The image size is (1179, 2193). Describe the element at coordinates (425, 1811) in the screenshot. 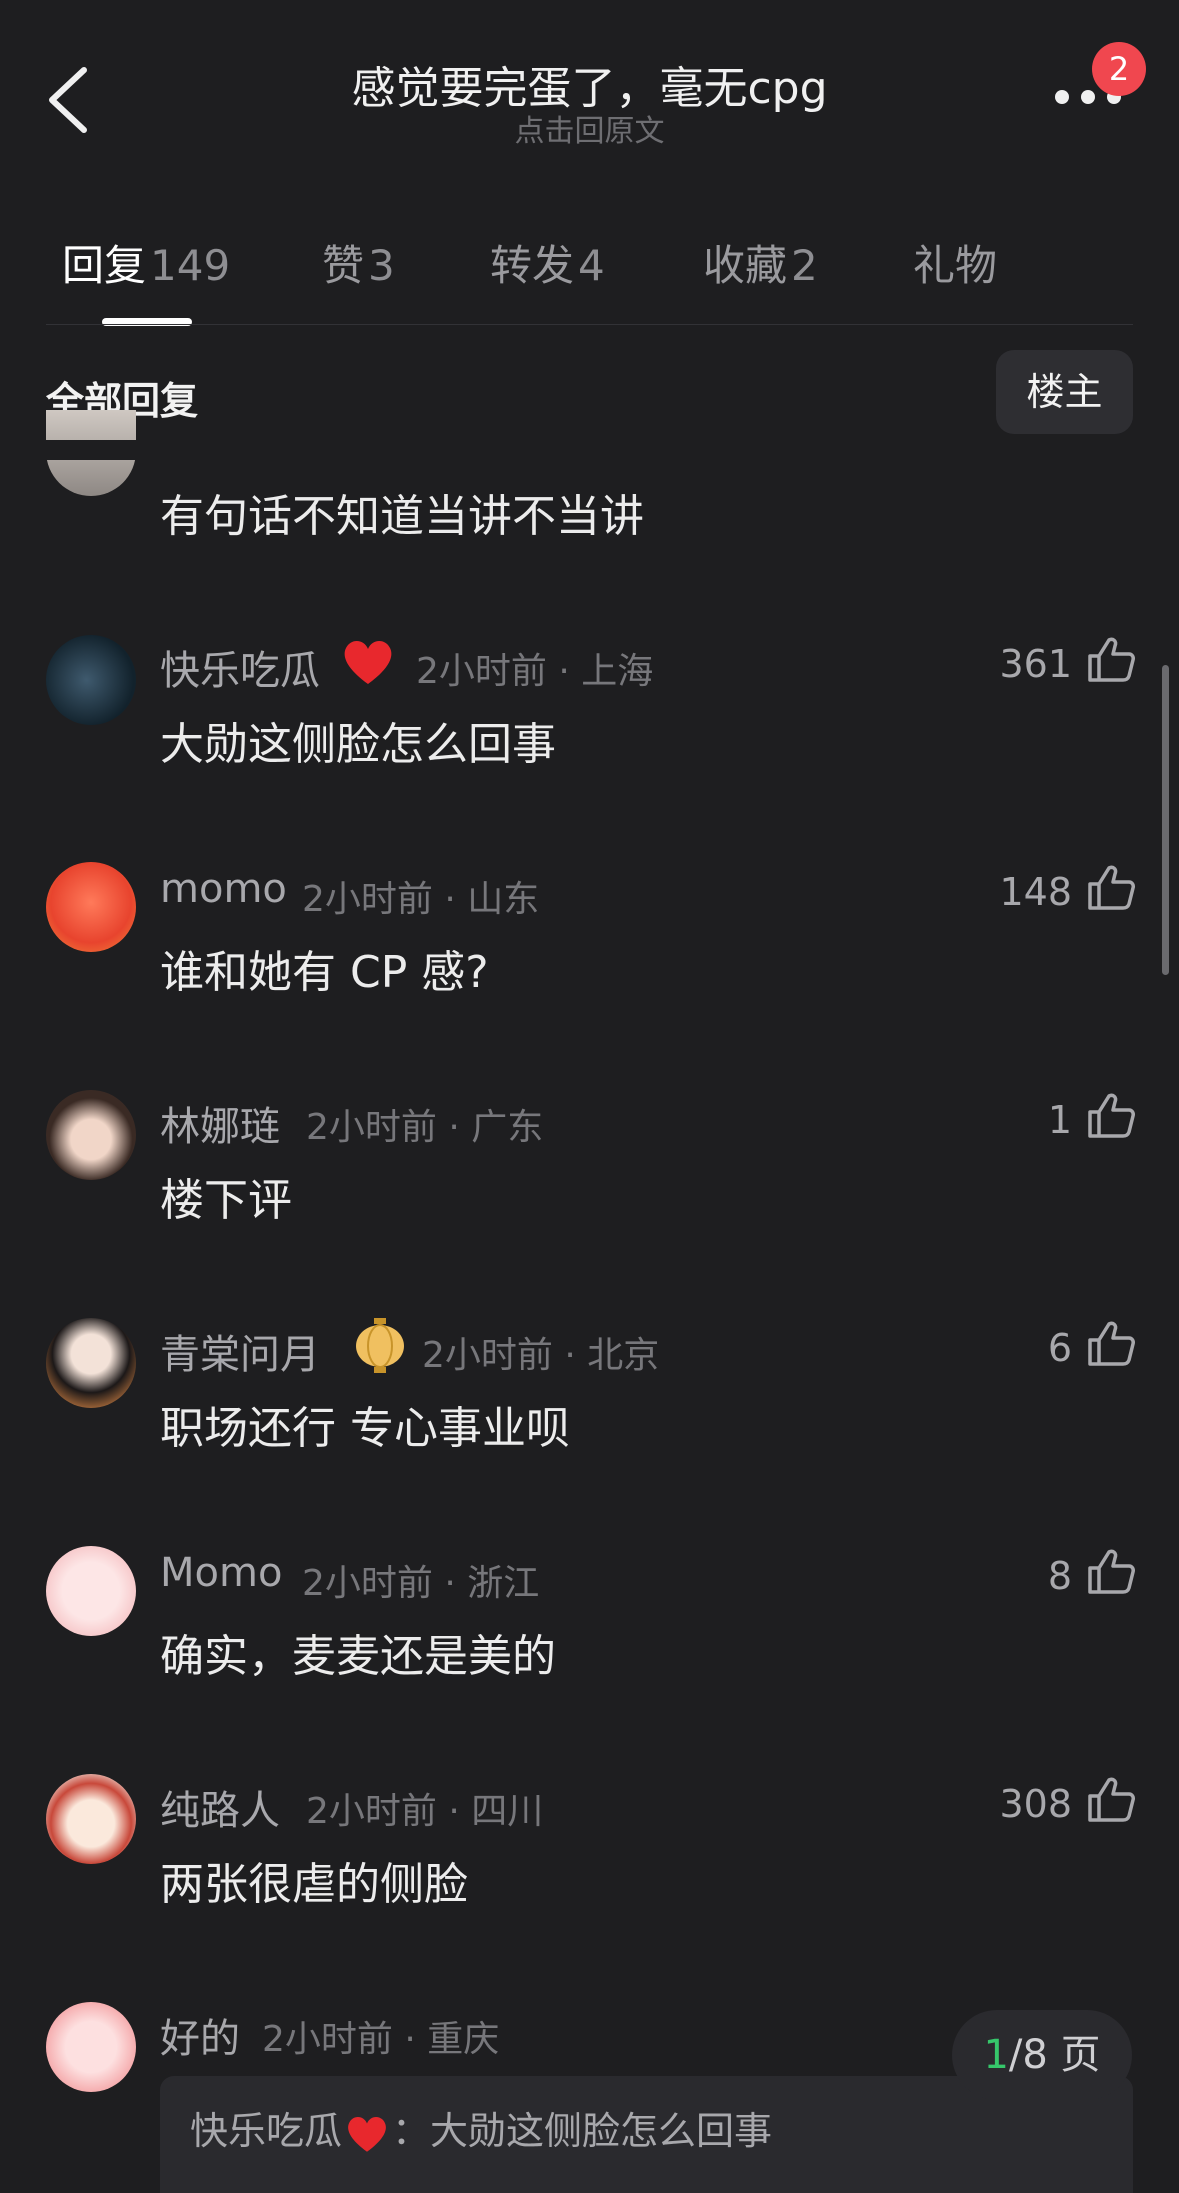

I see `comment-meta: 2小时前 · 四川` at that location.